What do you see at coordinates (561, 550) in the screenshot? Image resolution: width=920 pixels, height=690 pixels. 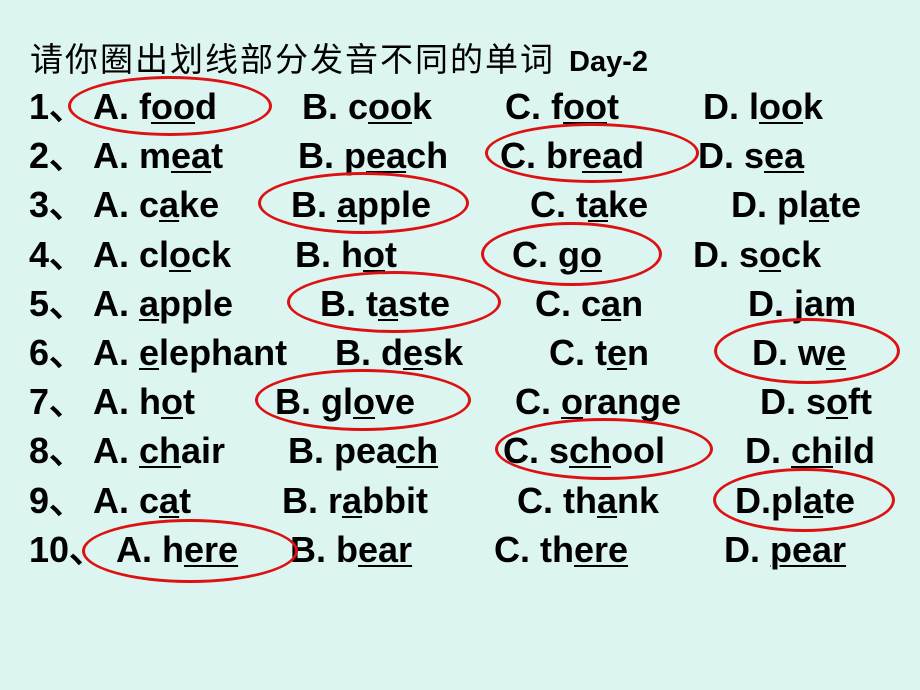 I see `option-c: C. there` at bounding box center [561, 550].